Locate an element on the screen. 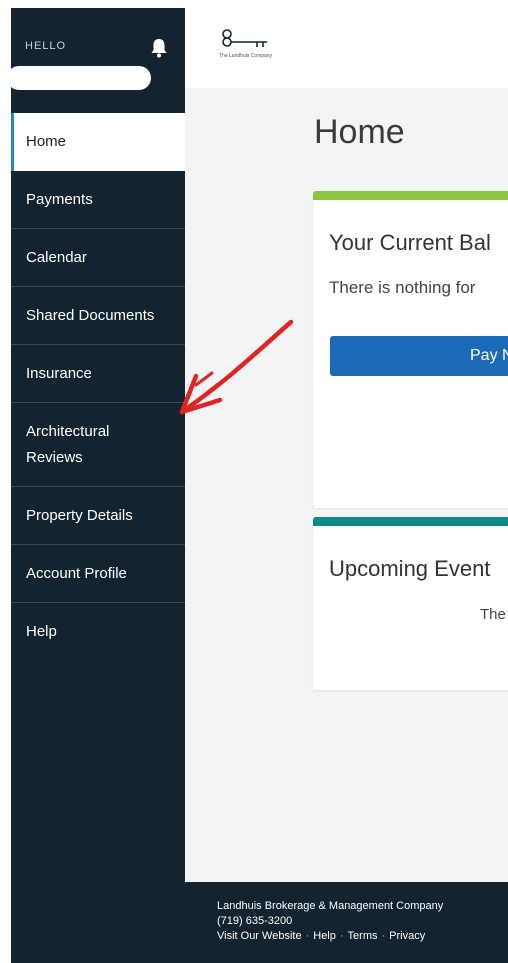  sidebar-item-label: Account Profile is located at coordinates (76, 573).